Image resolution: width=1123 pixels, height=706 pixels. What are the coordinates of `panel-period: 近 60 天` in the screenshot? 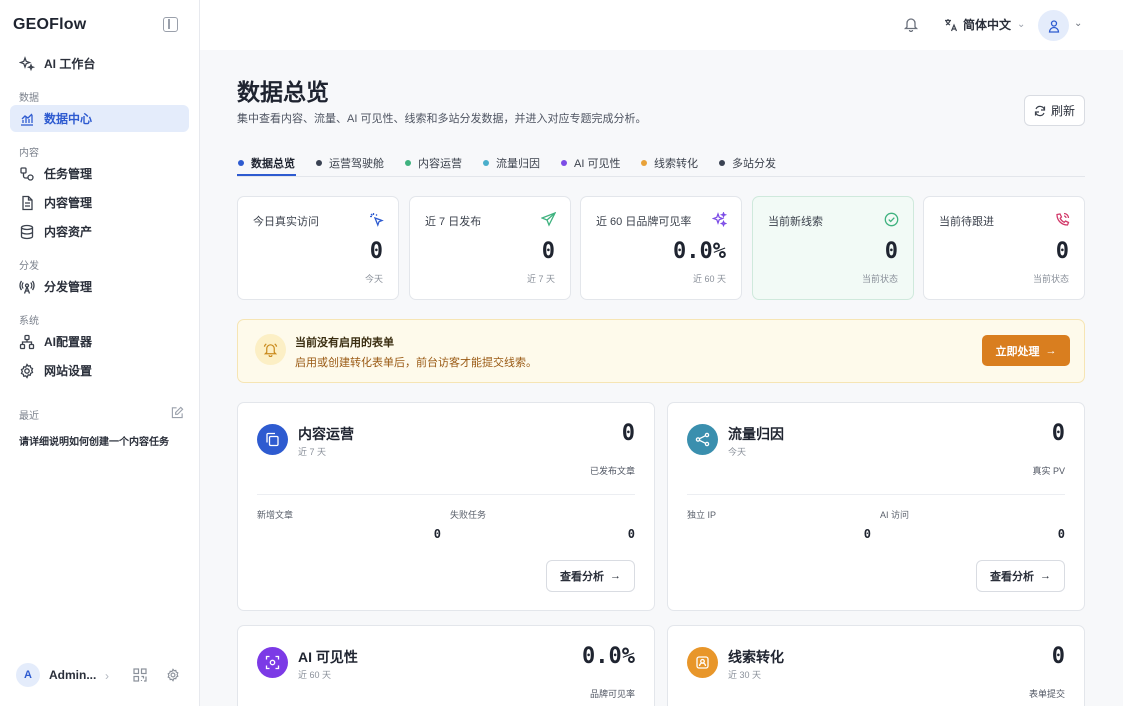 It's located at (315, 675).